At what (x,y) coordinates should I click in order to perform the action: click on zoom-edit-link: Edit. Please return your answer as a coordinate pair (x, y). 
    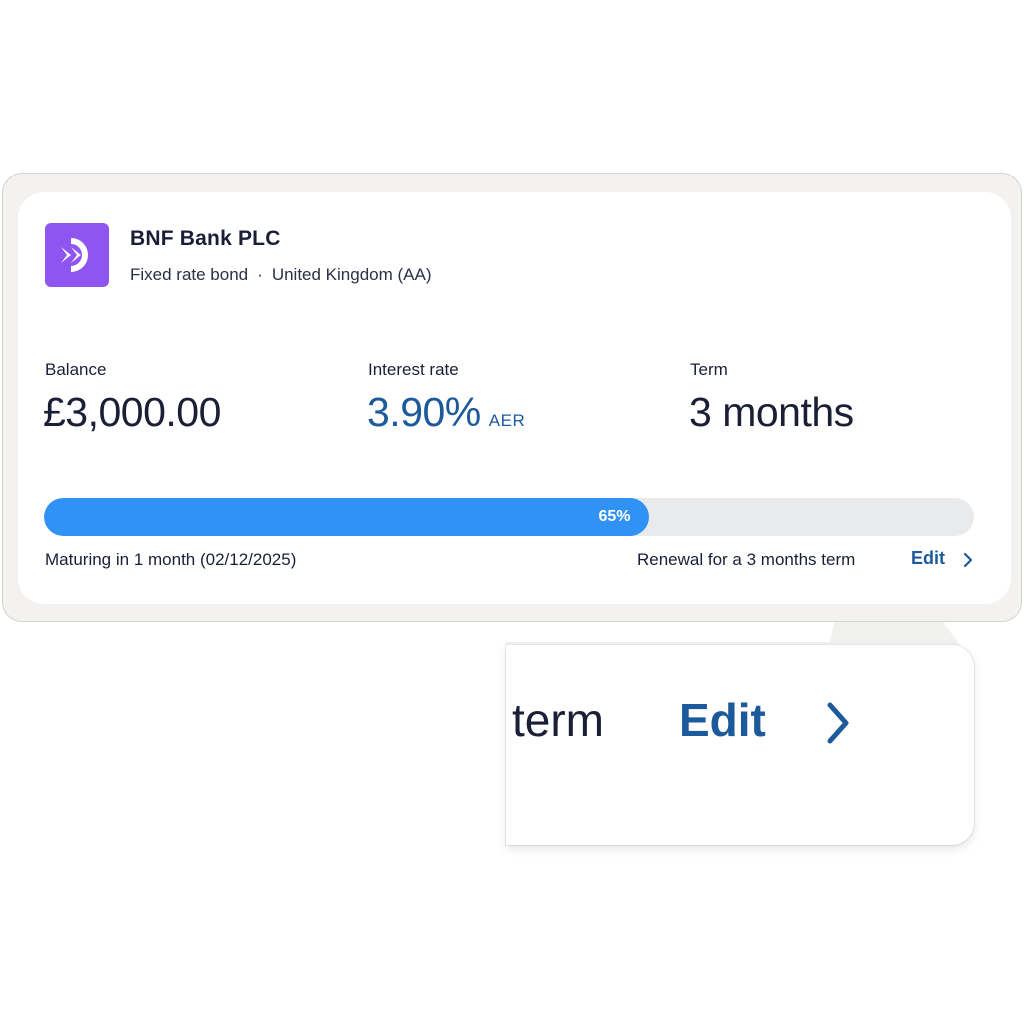
    Looking at the image, I should click on (722, 720).